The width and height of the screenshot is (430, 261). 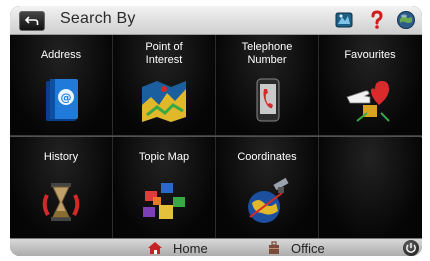 What do you see at coordinates (190, 248) in the screenshot?
I see `home-label: Home` at bounding box center [190, 248].